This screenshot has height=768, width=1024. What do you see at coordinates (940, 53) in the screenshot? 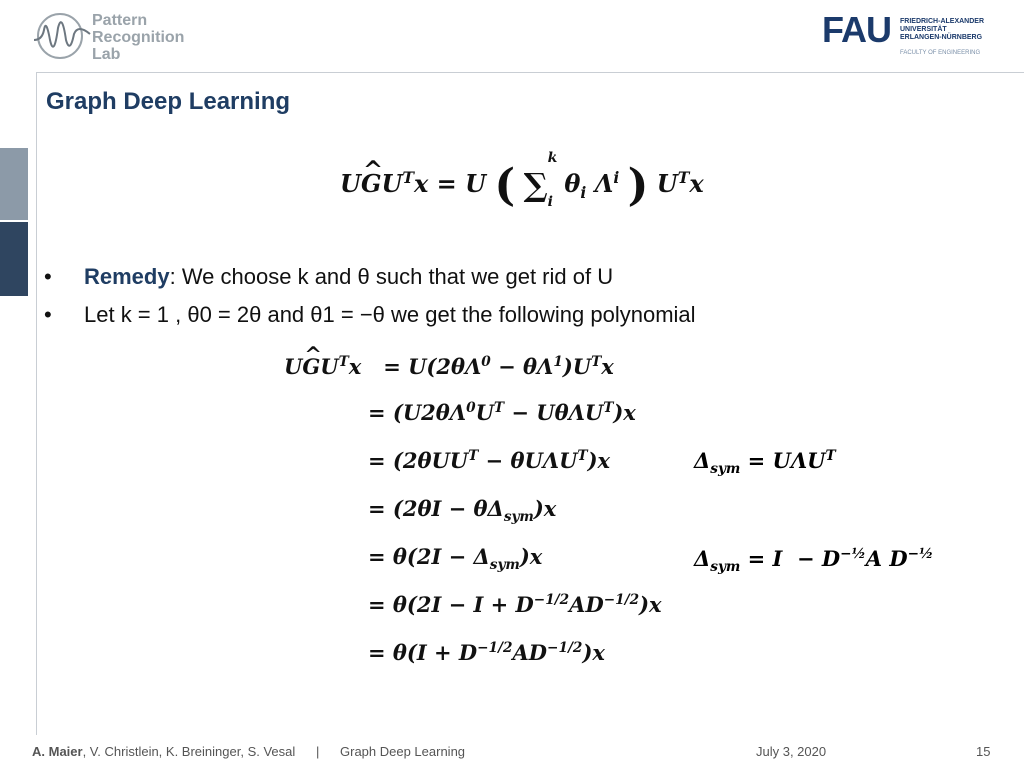
I see `faculty-name: FACULTY OF ENGINEERING` at bounding box center [940, 53].